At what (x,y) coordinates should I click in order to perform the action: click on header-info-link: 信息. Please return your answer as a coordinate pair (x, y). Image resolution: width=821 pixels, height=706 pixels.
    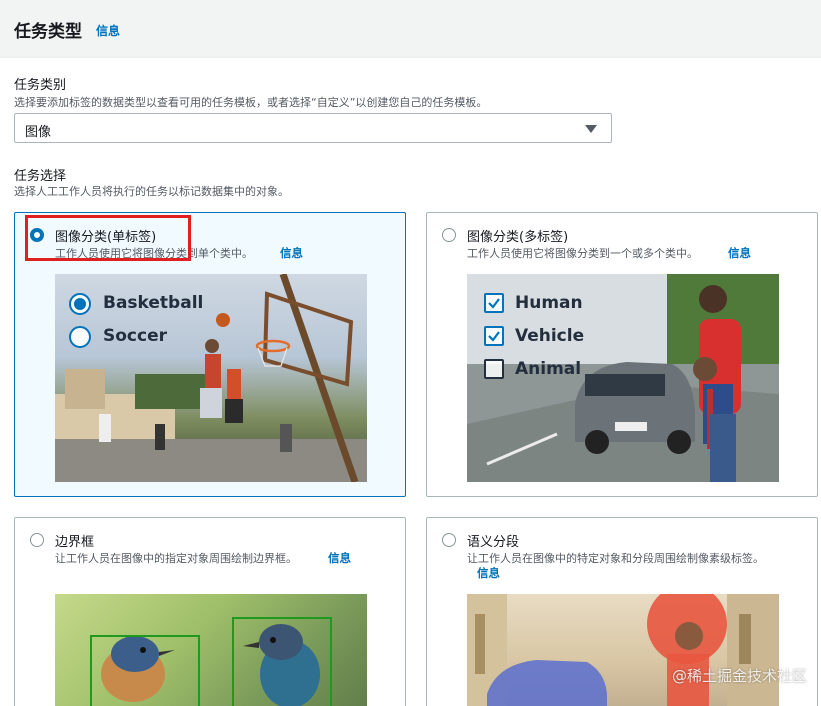
    Looking at the image, I should click on (108, 30).